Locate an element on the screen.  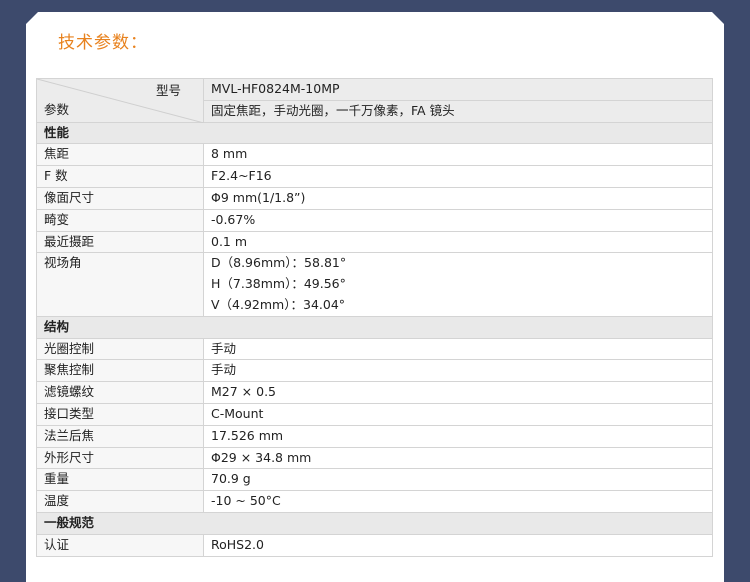
table-row: 滤镜螺纹 M27 × 0.5 is located at coordinates (374, 392).